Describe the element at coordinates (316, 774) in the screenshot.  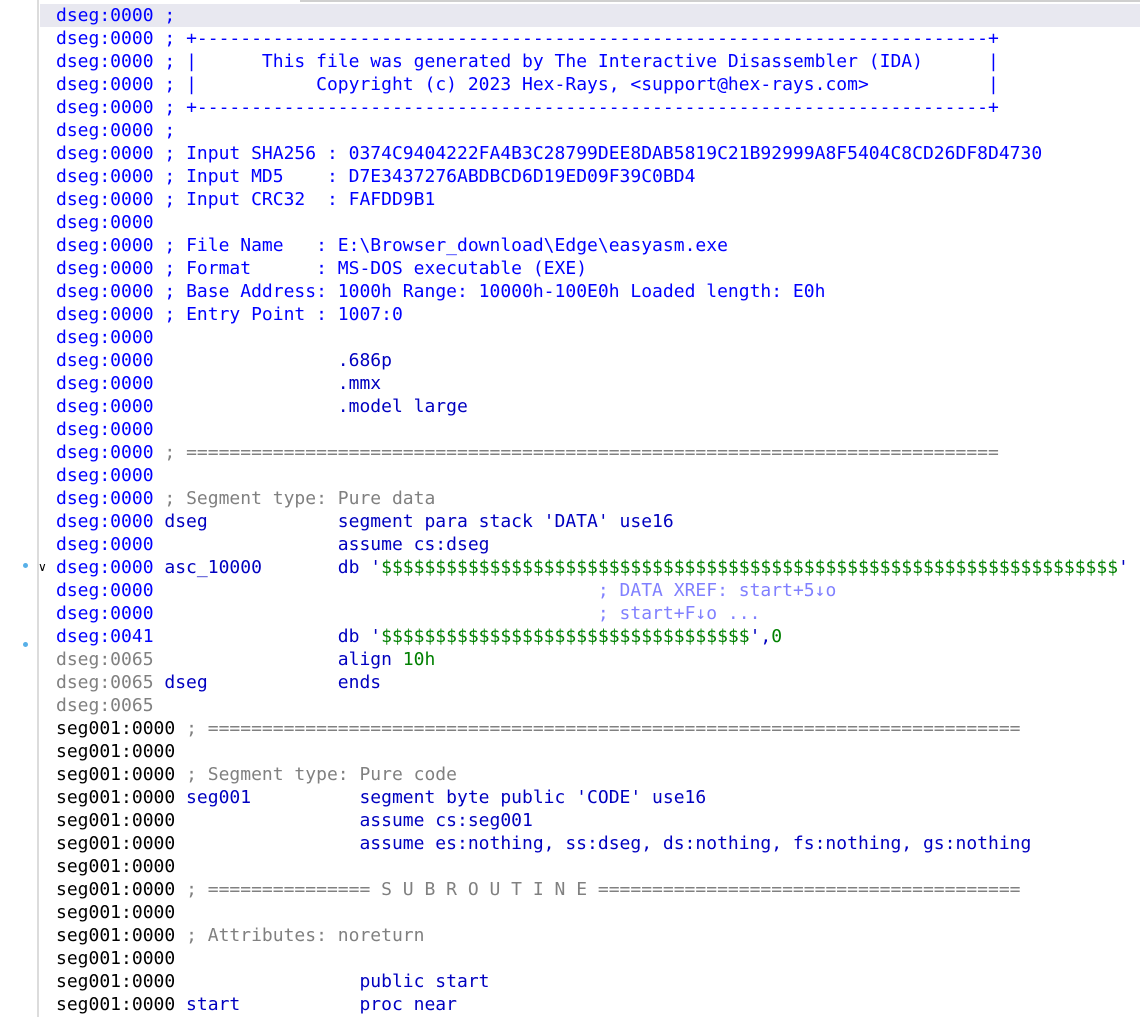
I see `line-content: ; Segment type: Pure code` at that location.